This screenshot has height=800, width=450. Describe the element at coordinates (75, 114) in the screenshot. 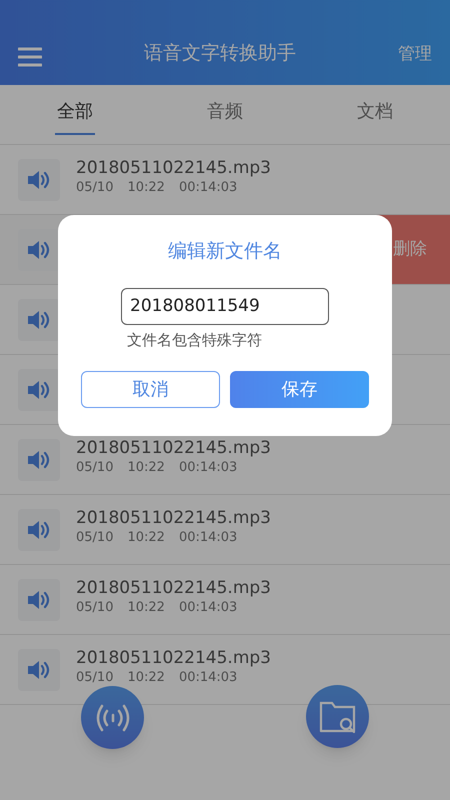

I see `tab: 全部` at that location.